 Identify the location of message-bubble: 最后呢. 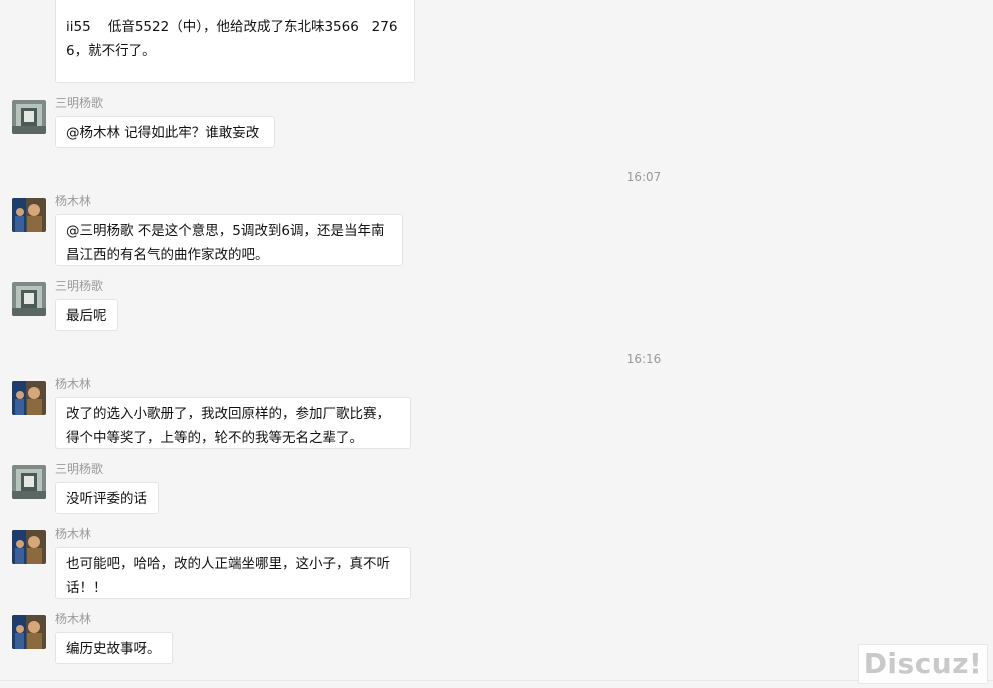
(86, 315).